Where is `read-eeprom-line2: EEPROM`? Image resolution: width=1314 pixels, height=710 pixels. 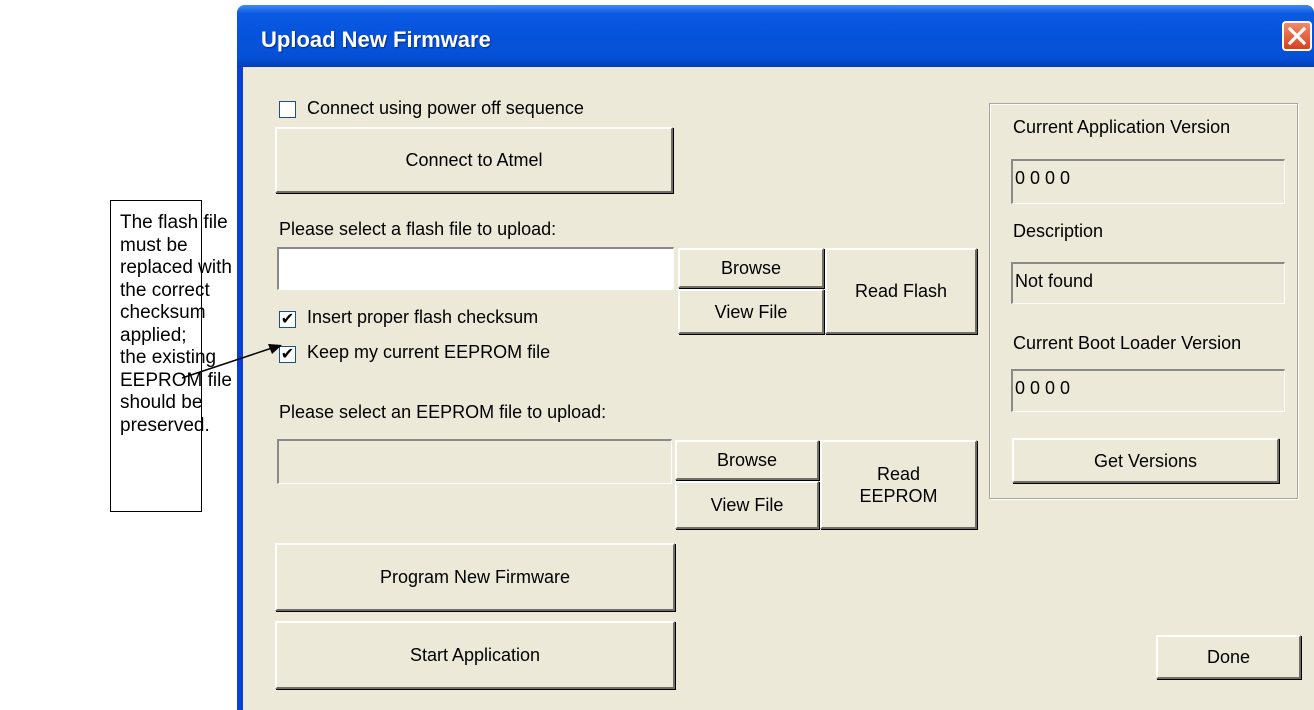
read-eeprom-line2: EEPROM is located at coordinates (898, 495).